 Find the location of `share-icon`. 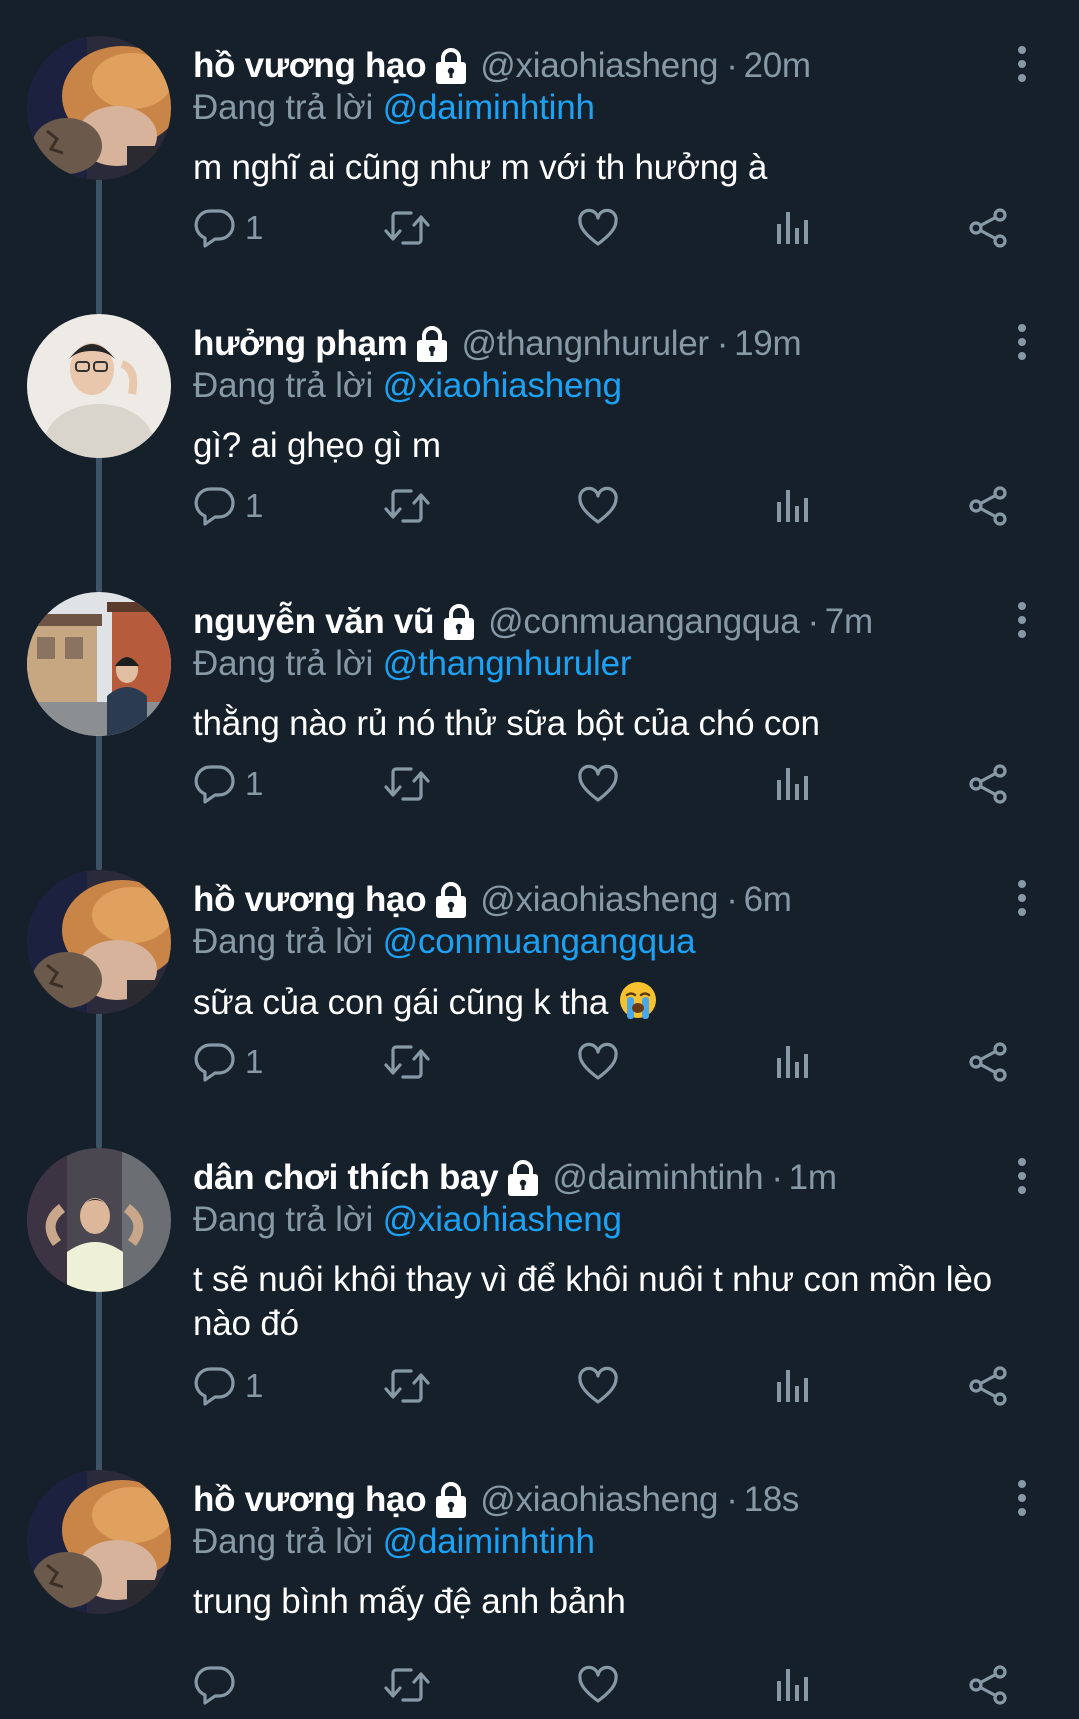

share-icon is located at coordinates (989, 506).